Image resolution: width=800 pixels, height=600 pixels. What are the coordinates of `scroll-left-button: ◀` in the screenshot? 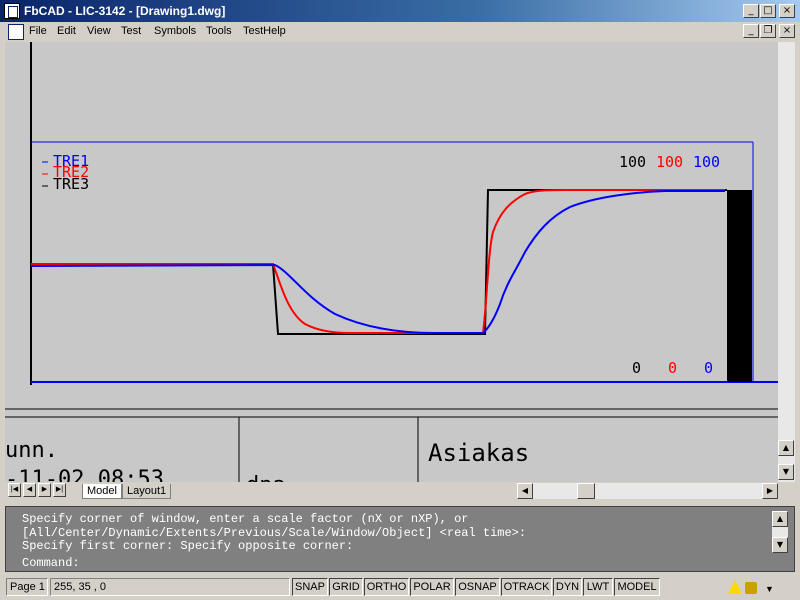 It's located at (525, 491).